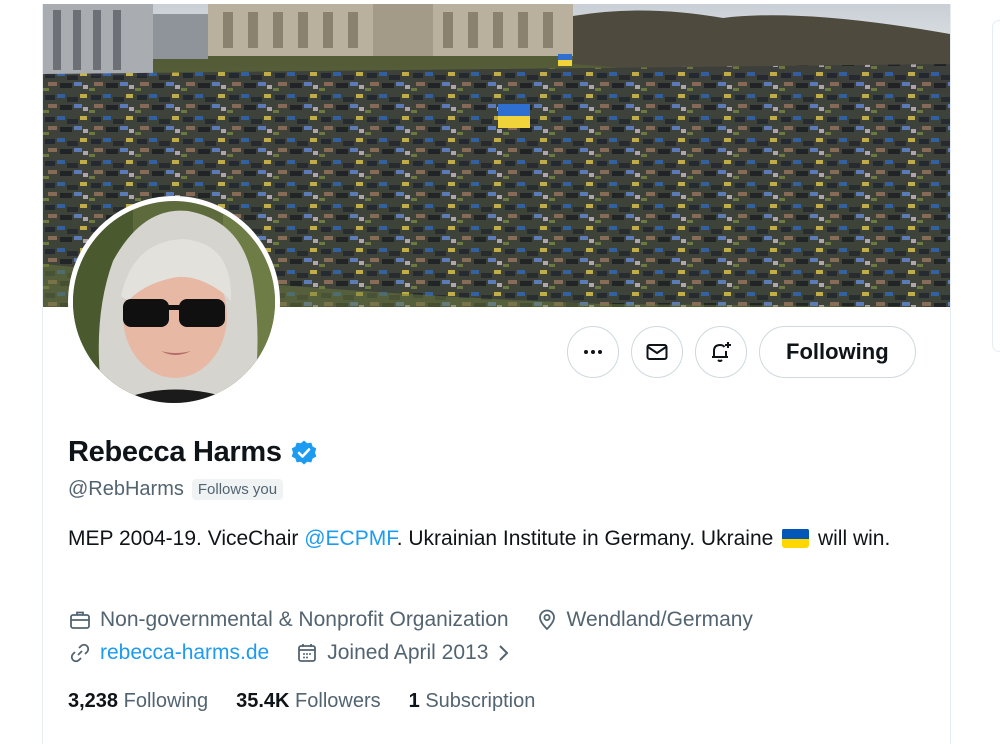 The height and width of the screenshot is (744, 1000). I want to click on avatar-photo, so click(174, 302).